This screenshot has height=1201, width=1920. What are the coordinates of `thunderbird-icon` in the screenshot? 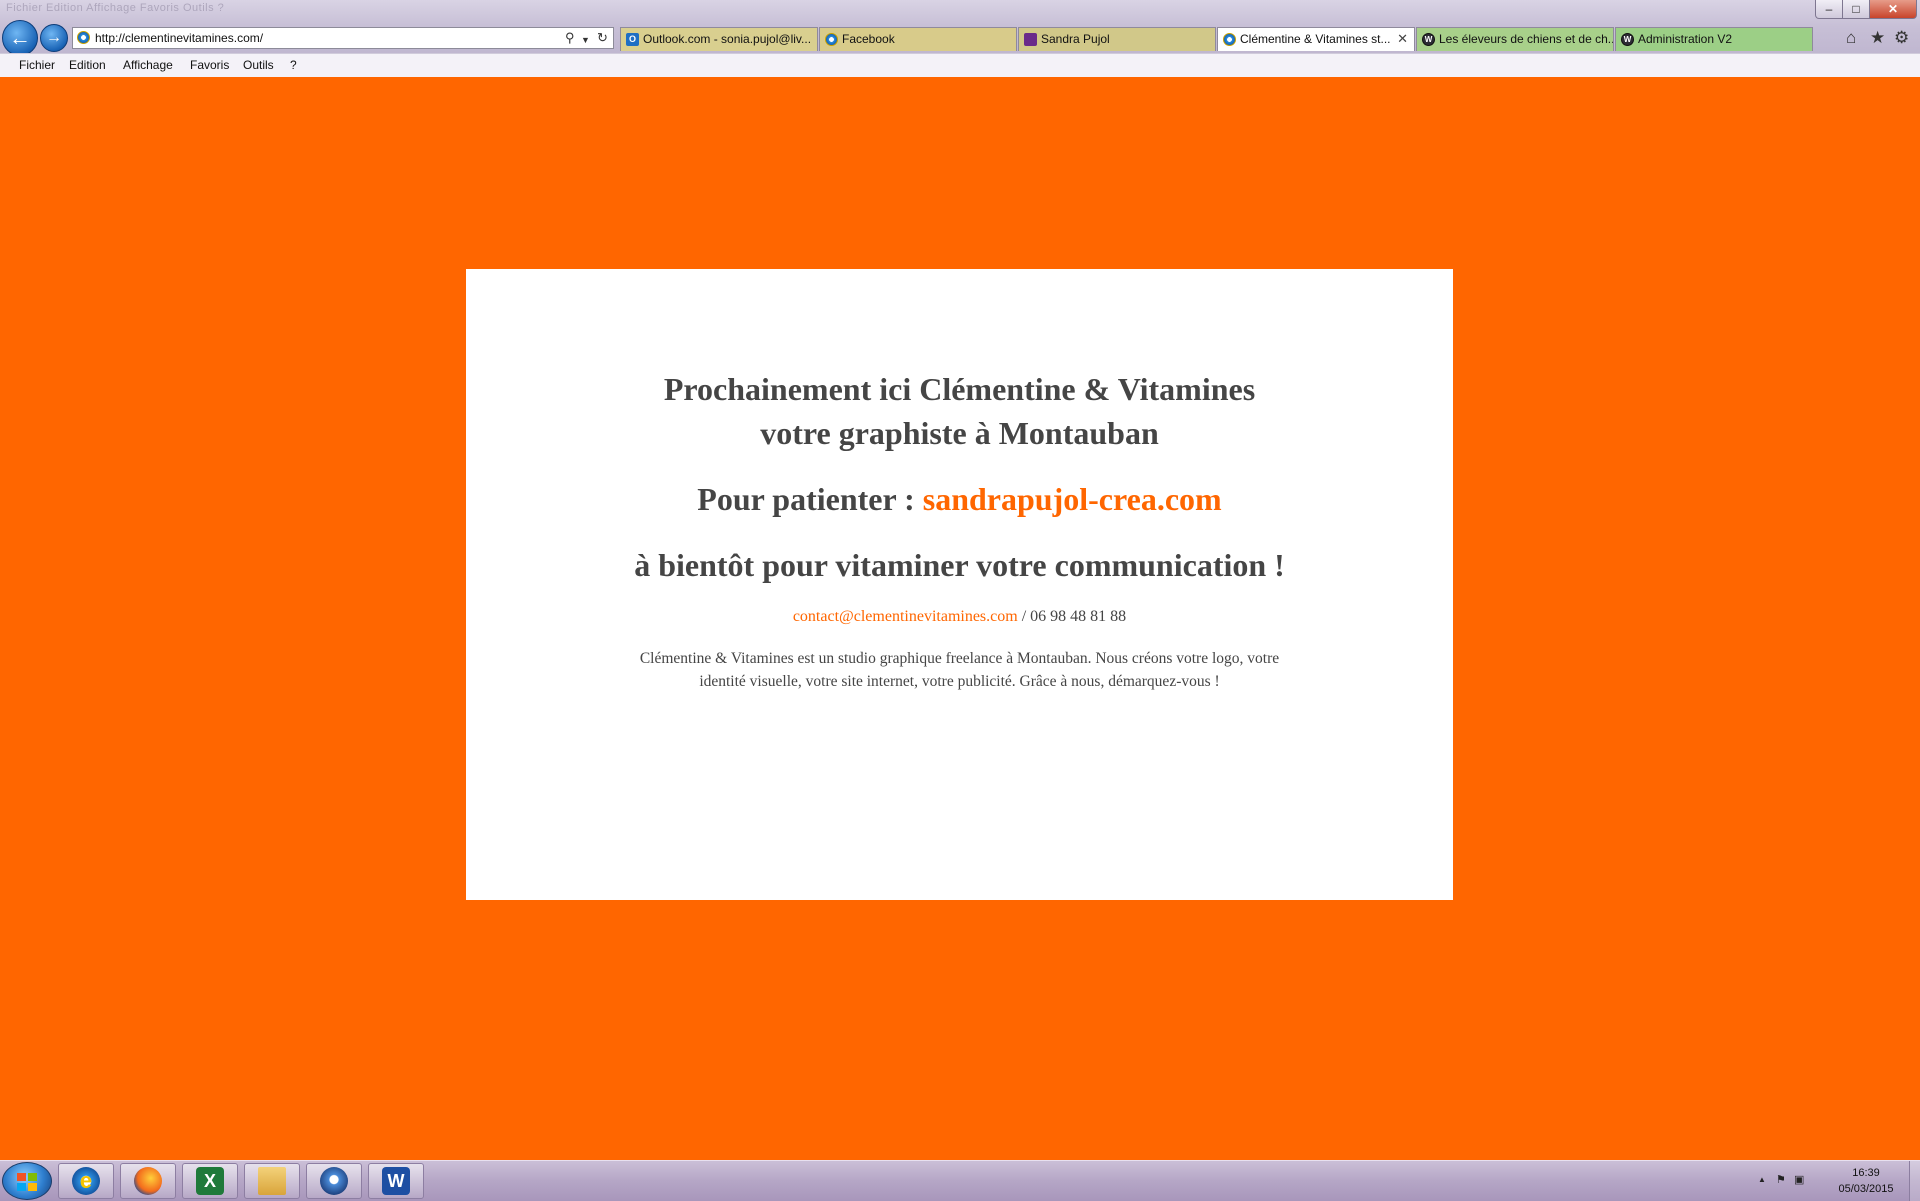 It's located at (334, 1181).